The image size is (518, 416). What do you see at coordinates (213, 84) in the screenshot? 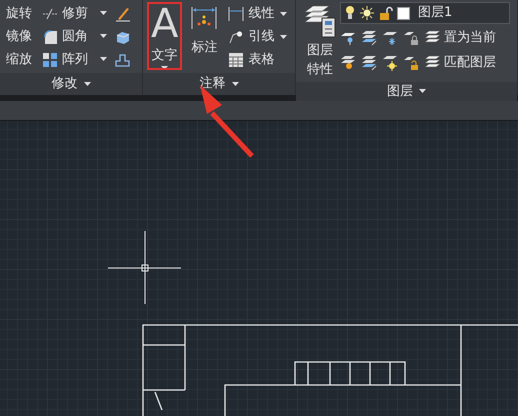
I see `panel-title: 注释` at bounding box center [213, 84].